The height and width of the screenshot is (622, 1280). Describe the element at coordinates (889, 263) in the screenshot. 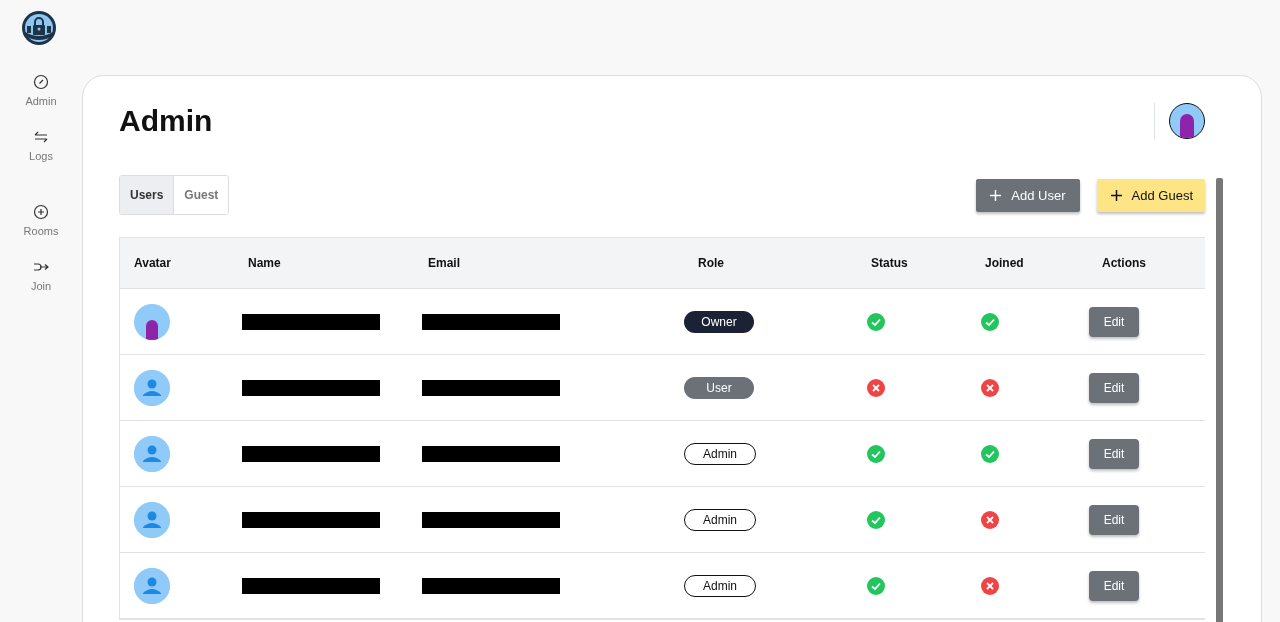

I see `column-header: Status` at that location.